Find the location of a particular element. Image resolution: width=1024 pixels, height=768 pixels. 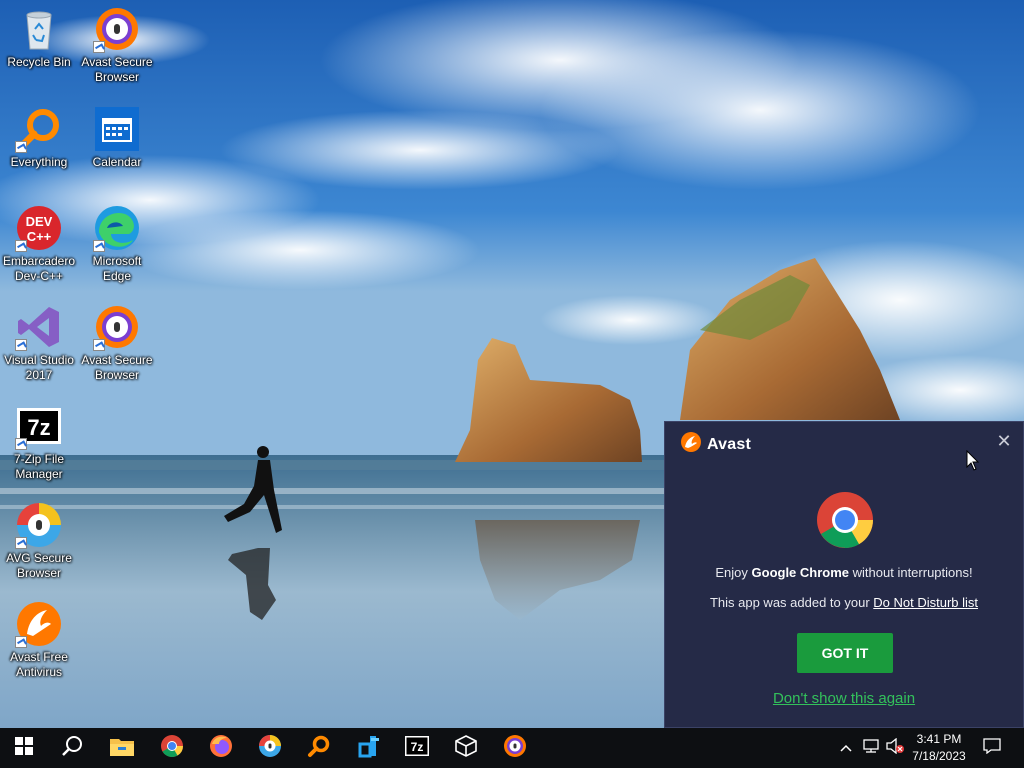

taskbar-dev-tool is located at coordinates (368, 748).